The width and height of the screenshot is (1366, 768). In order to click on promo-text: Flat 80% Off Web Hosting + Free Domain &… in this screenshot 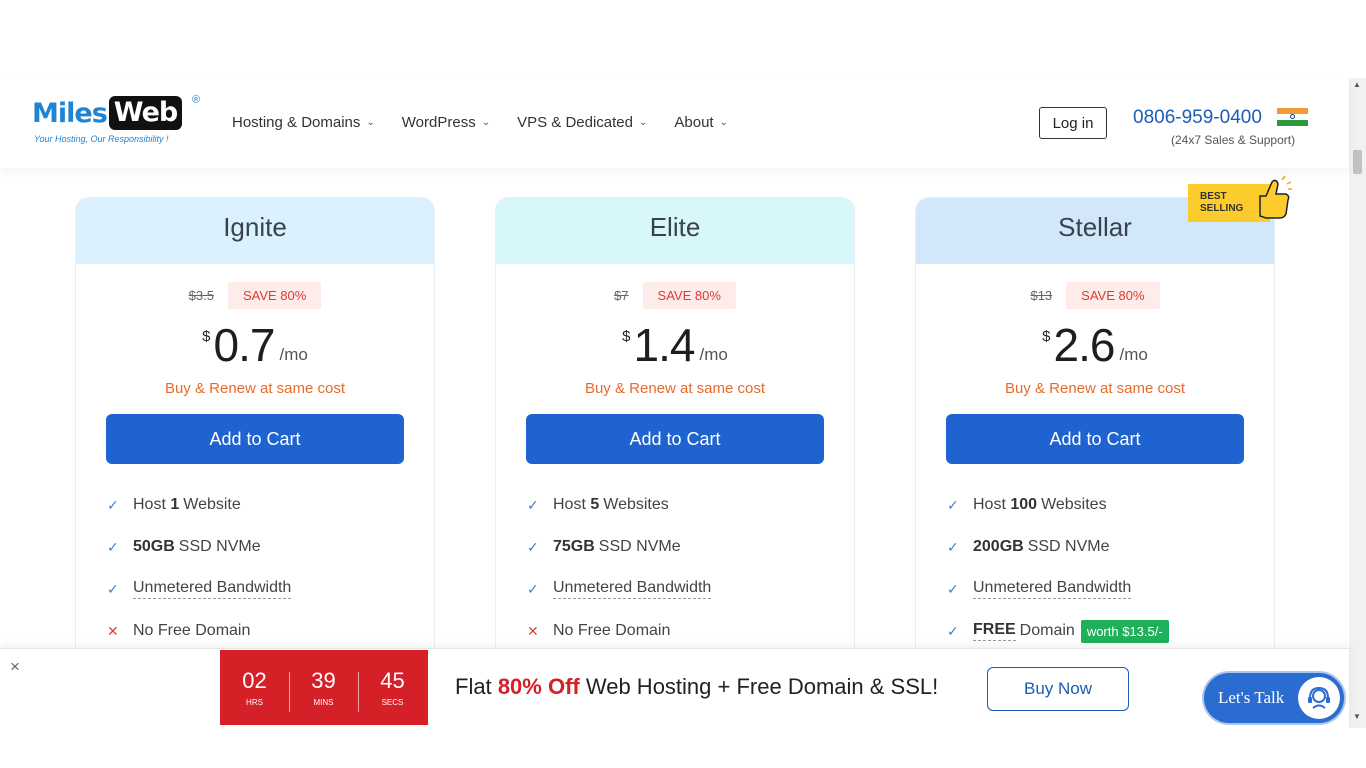, I will do `click(696, 687)`.